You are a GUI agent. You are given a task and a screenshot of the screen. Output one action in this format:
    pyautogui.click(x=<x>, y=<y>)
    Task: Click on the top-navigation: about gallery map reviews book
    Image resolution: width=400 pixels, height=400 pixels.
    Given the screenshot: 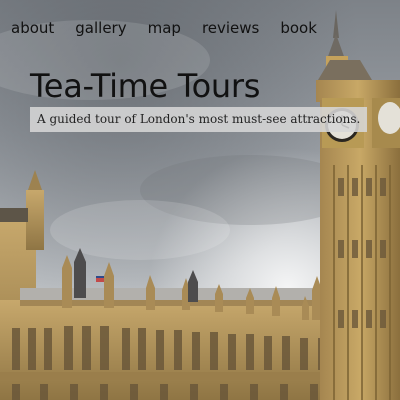 What is the action you would take?
    pyautogui.click(x=174, y=28)
    